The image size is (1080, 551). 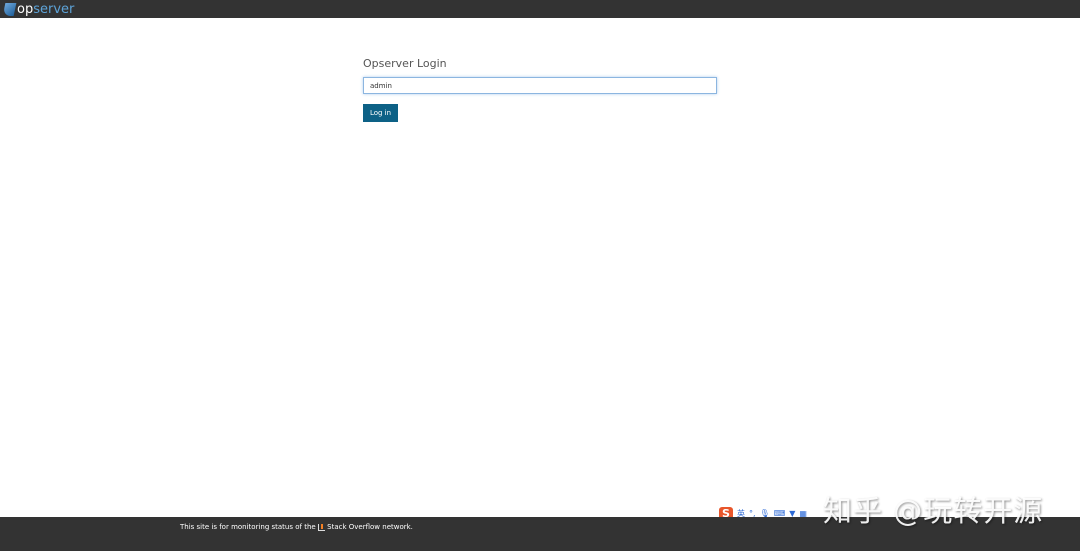 I want to click on logo-text-prefix: op, so click(x=25, y=9).